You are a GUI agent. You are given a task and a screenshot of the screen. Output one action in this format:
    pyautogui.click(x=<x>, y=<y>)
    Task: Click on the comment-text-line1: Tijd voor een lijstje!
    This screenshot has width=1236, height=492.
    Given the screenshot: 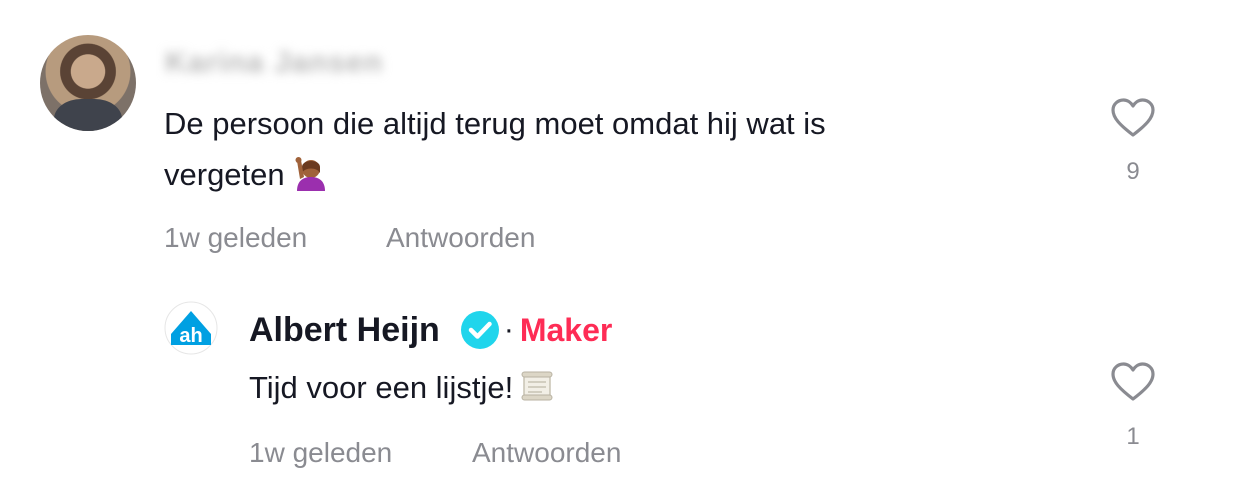 What is the action you would take?
    pyautogui.click(x=381, y=387)
    